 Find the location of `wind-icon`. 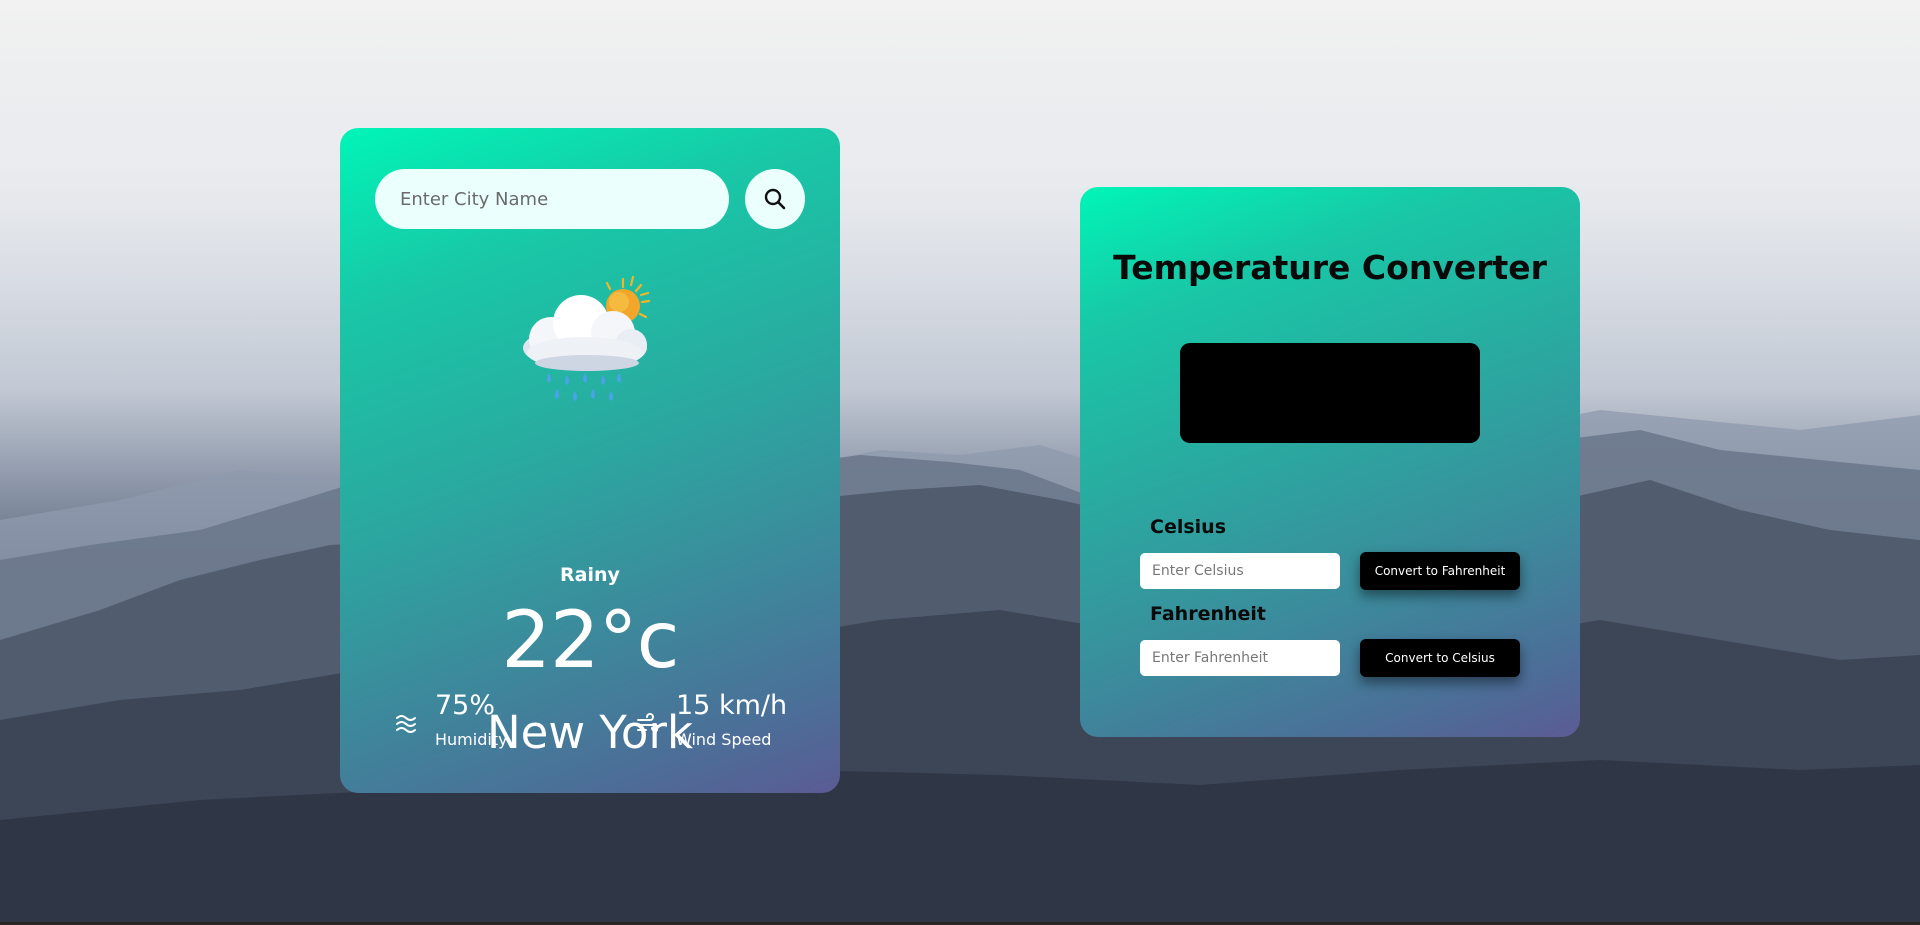

wind-icon is located at coordinates (647, 724).